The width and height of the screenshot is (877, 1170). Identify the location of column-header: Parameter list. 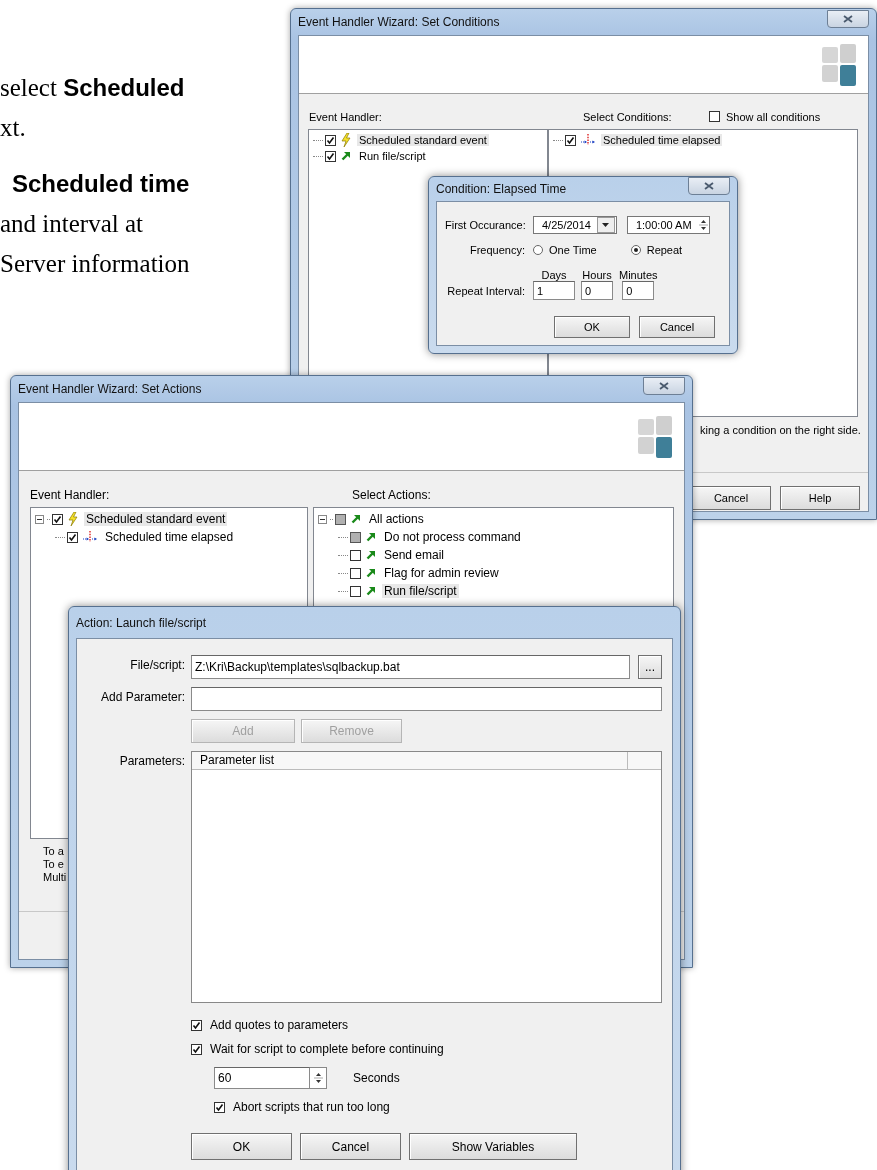
(410, 760).